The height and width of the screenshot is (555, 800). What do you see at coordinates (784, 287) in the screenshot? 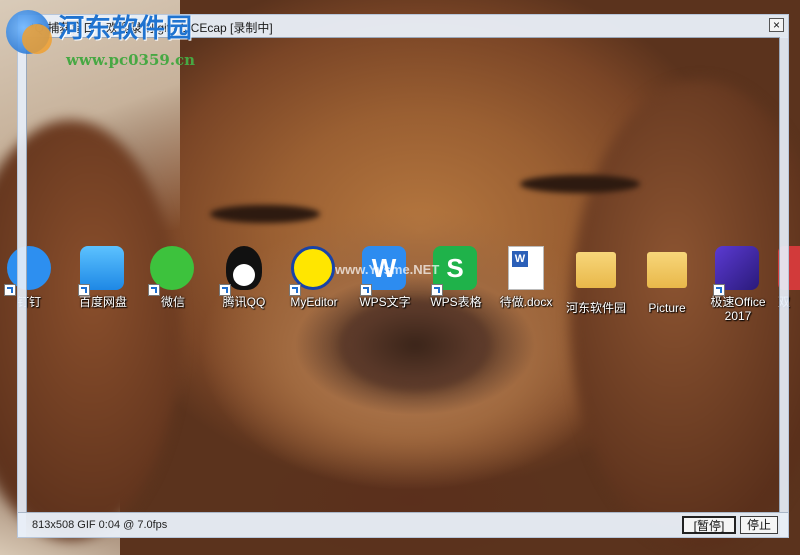
I see `frame-border-right` at bounding box center [784, 287].